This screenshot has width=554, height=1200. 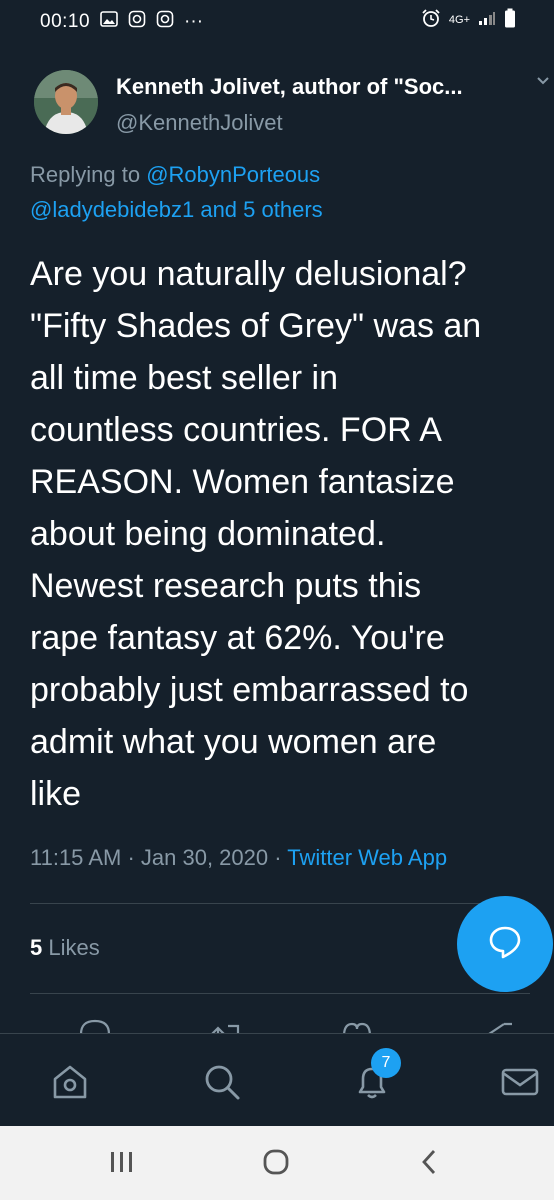 I want to click on home-icon, so click(x=70, y=1084).